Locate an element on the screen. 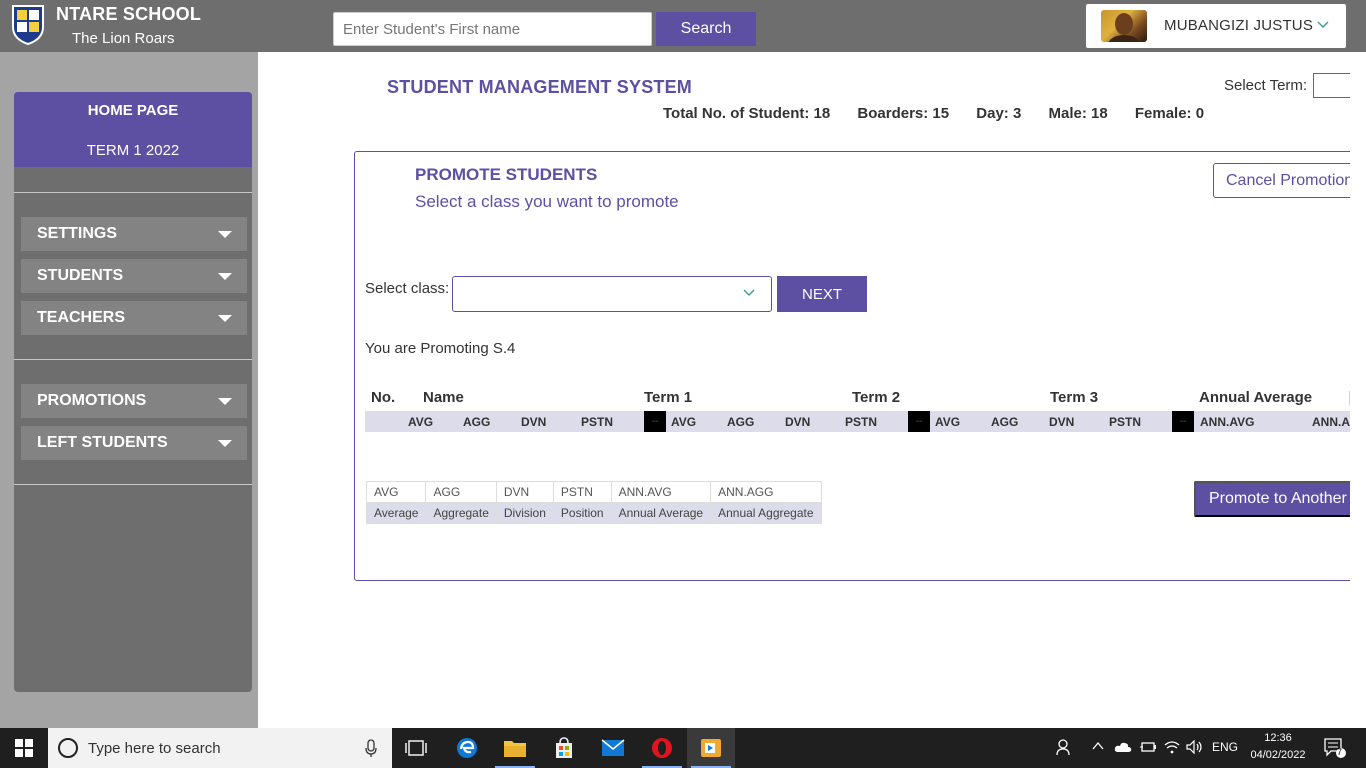 This screenshot has width=1366, height=768. file-explorer-icon is located at coordinates (515, 748).